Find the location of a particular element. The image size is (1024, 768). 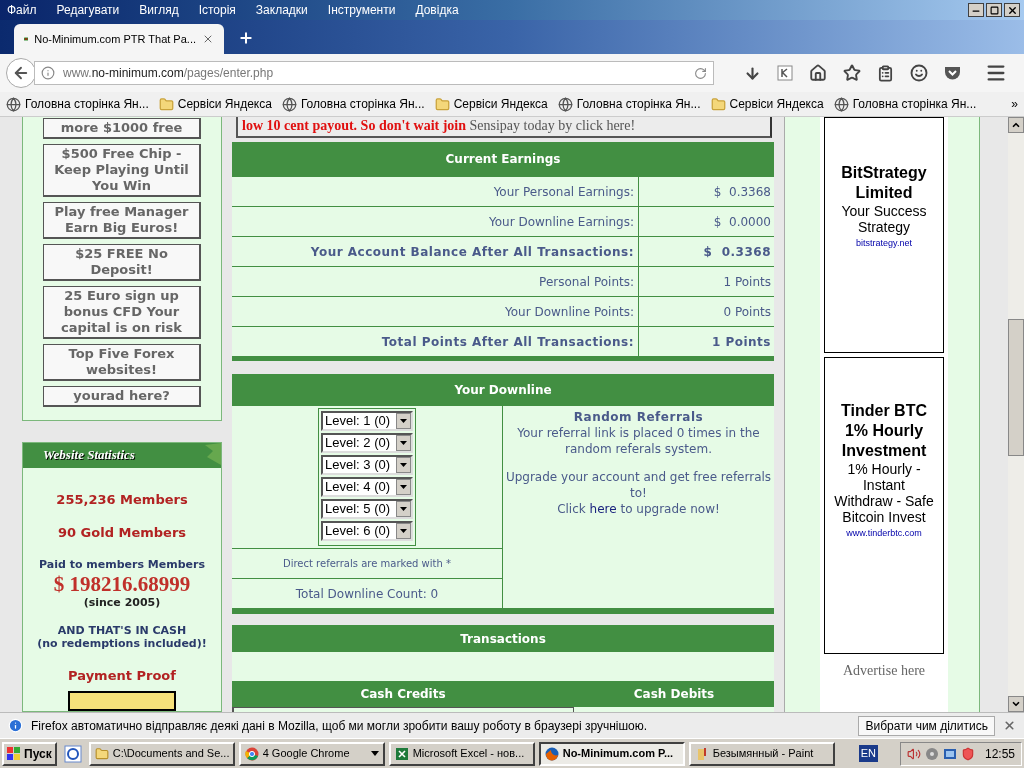

promo-banner: low 10 cent payout. So don't wait join Sensipay today by click here! is located at coordinates (504, 127).